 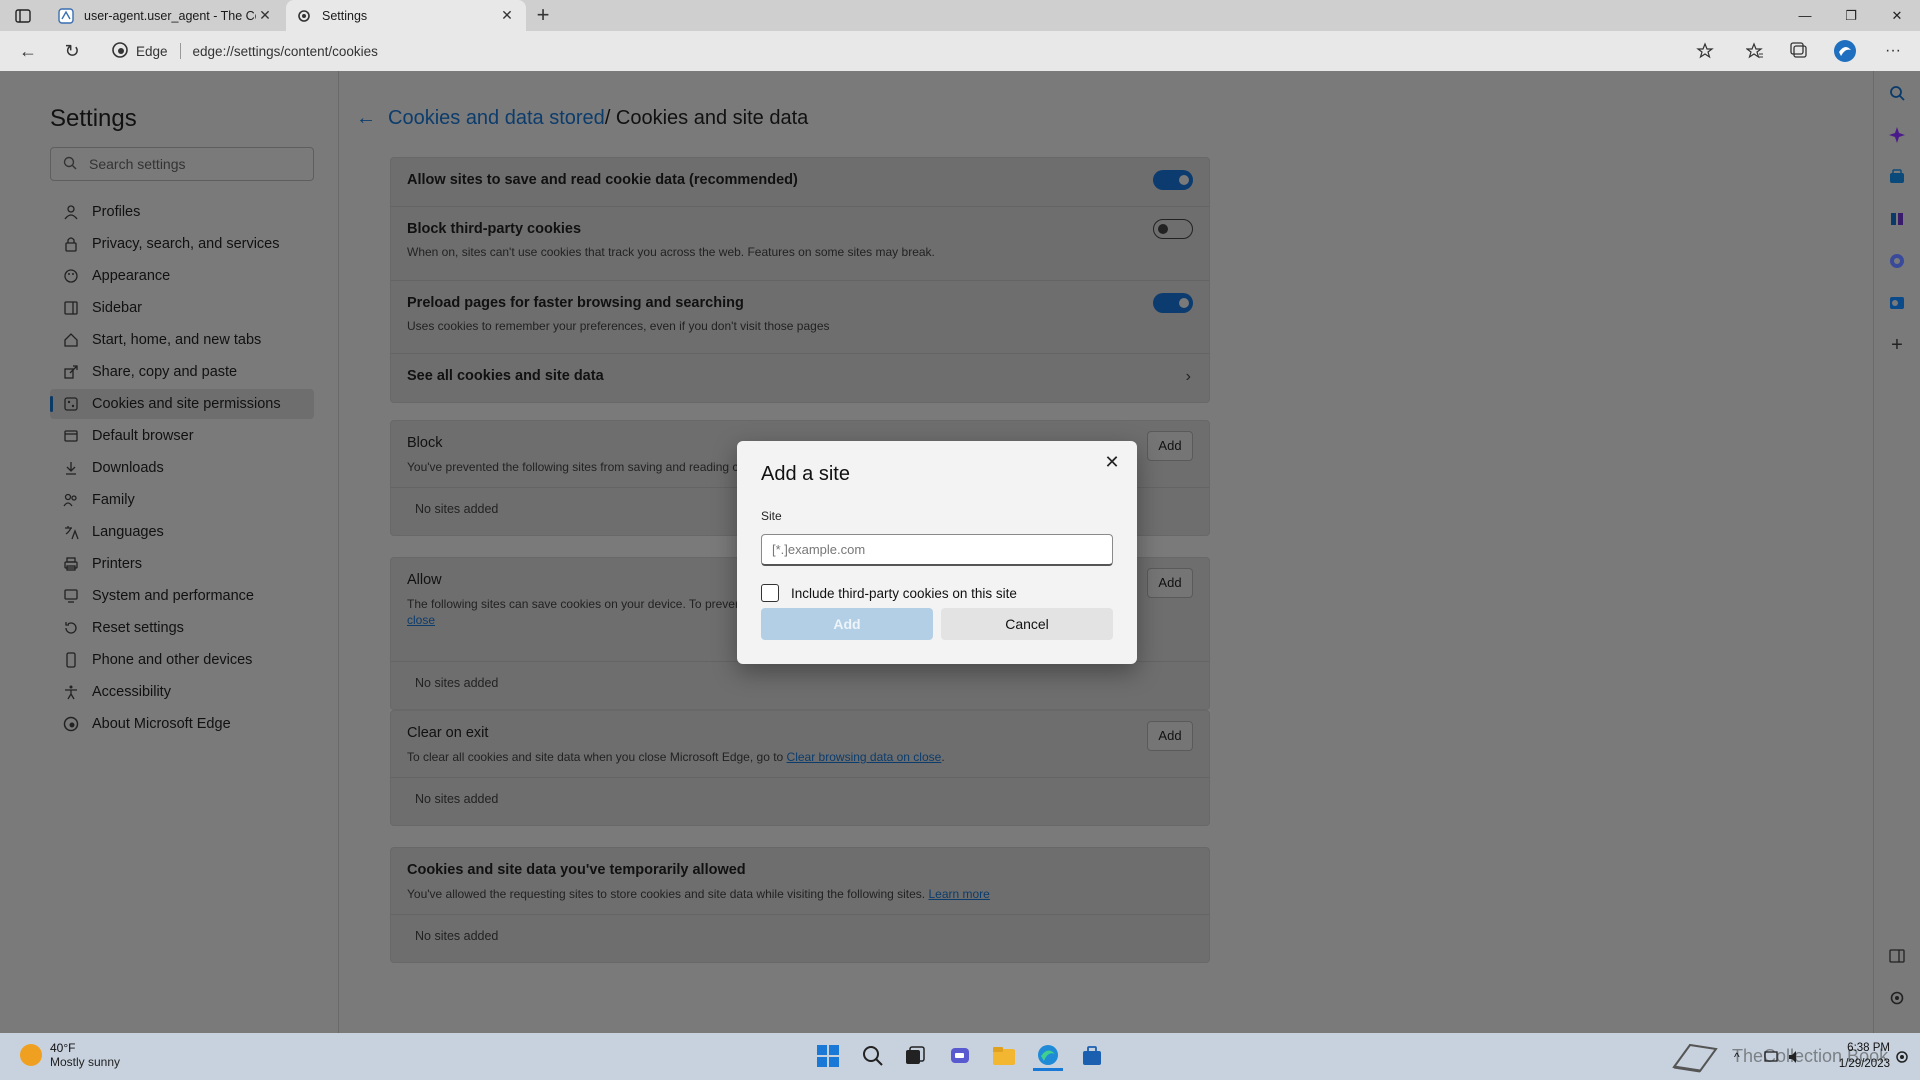 I want to click on reset-icon, so click(x=71, y=628).